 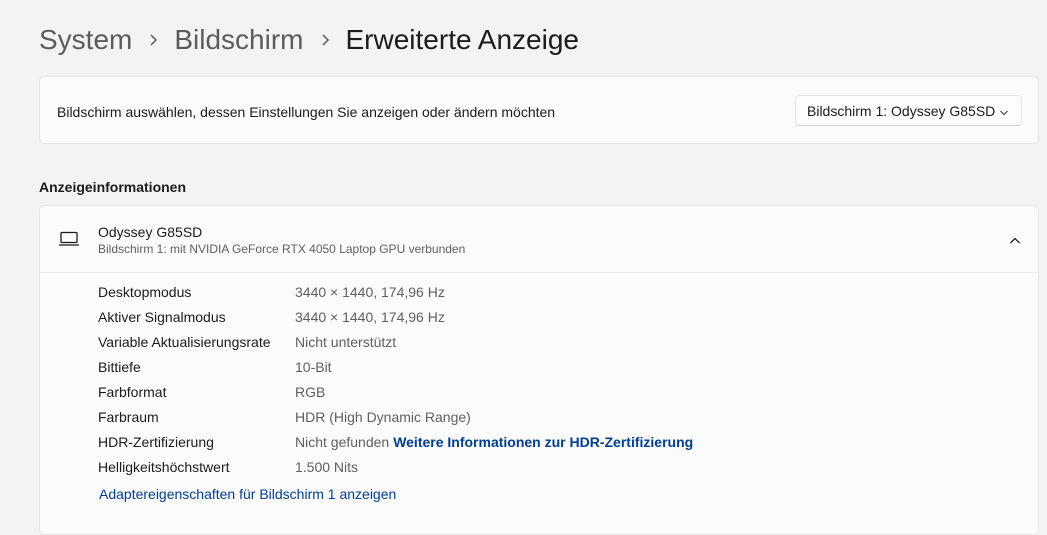 I want to click on breadcrumb-bildschirm: Bildschirm, so click(x=238, y=40).